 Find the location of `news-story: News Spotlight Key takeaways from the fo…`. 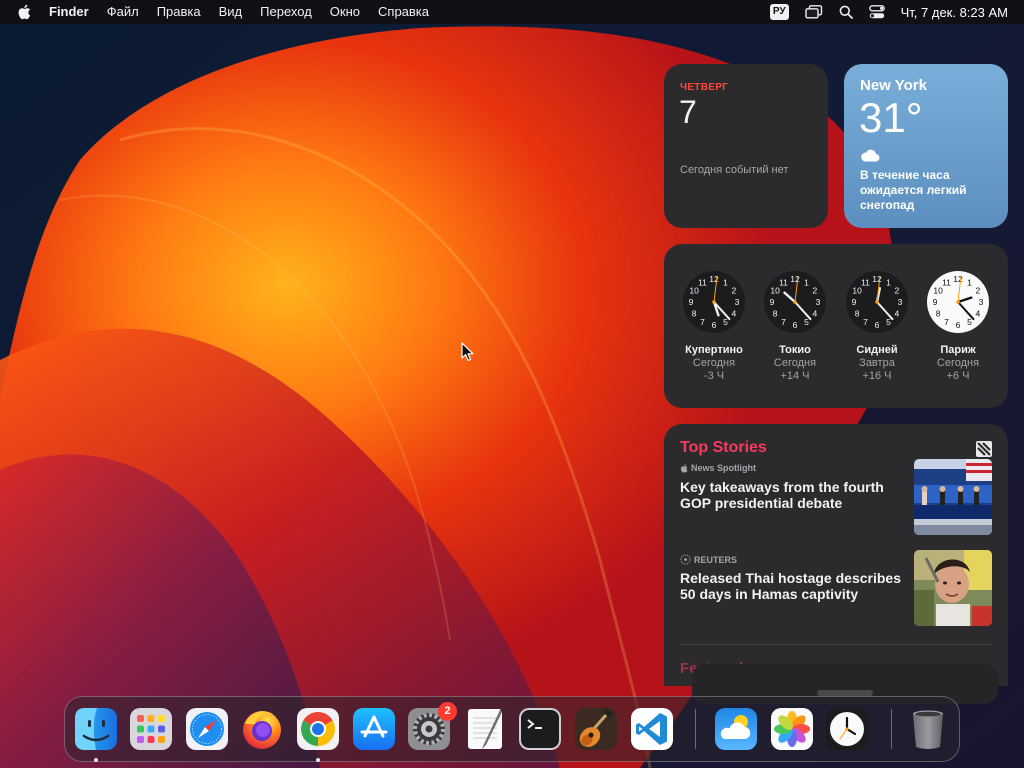

news-story: News Spotlight Key takeaways from the fo… is located at coordinates (836, 497).